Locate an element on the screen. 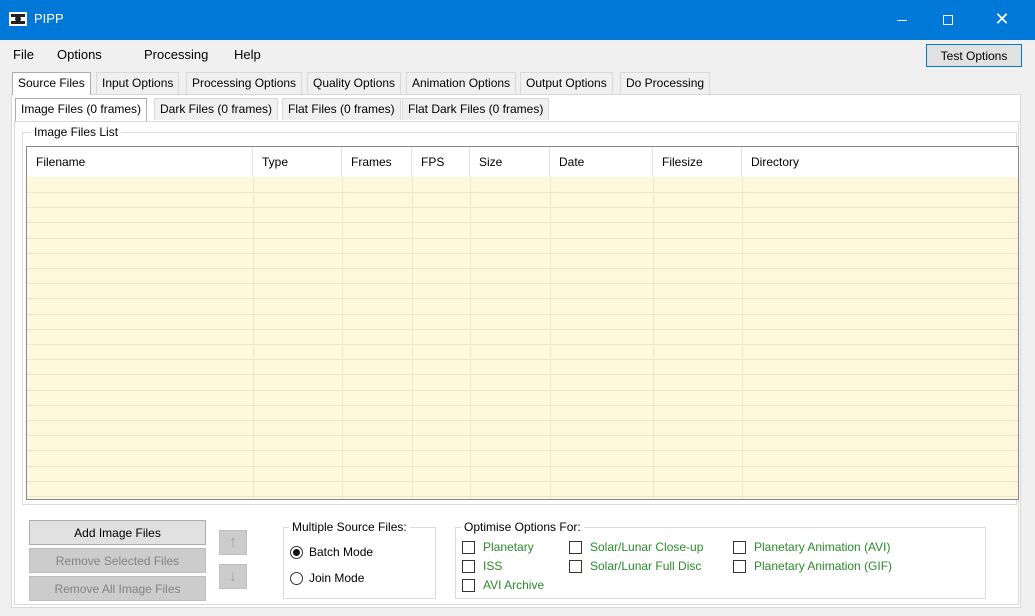 The image size is (1035, 616). menu-bar: File Options Processing Help is located at coordinates (517, 55).